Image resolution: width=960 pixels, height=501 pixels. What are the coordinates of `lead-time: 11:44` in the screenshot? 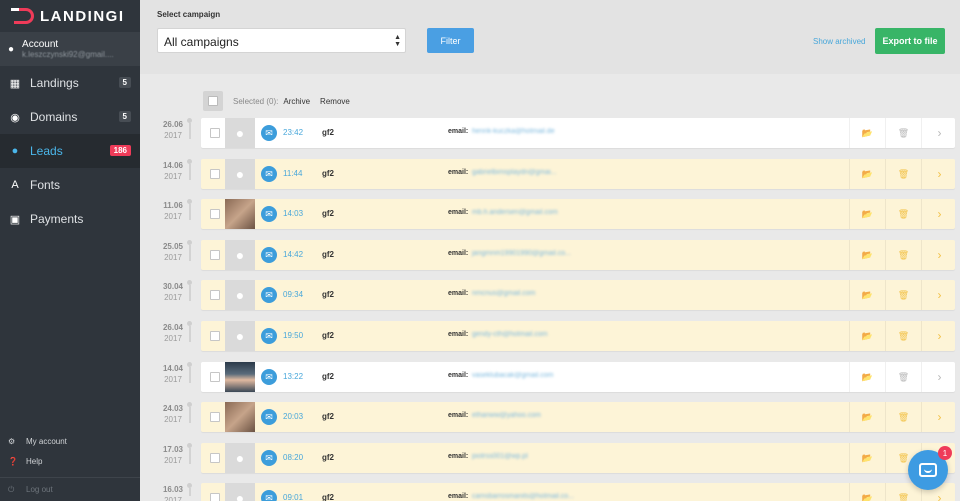 It's located at (293, 173).